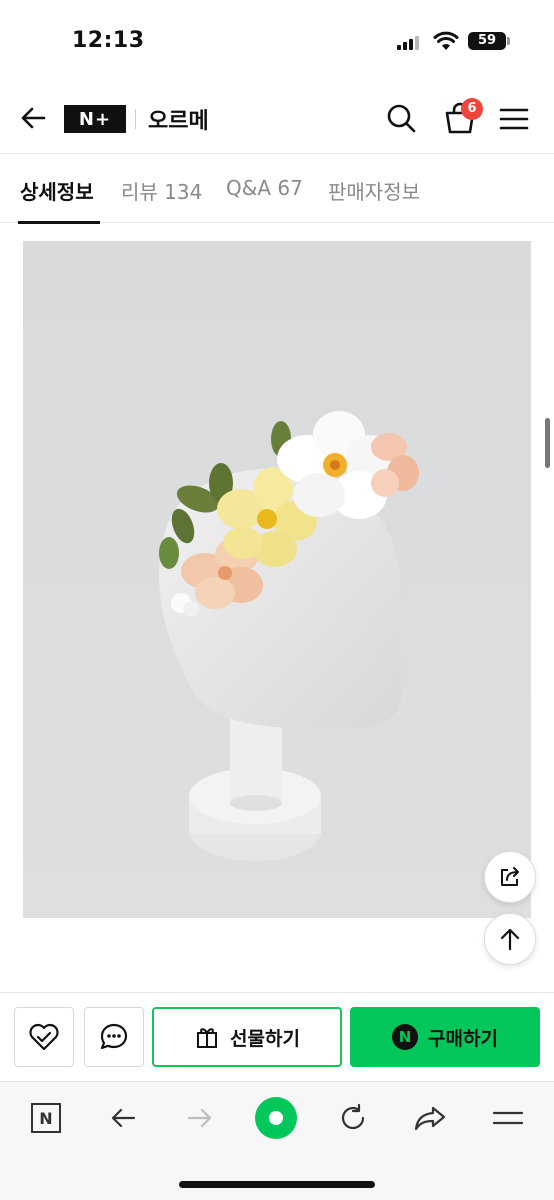 This screenshot has width=554, height=1200. Describe the element at coordinates (277, 1184) in the screenshot. I see `home-indicator` at that location.